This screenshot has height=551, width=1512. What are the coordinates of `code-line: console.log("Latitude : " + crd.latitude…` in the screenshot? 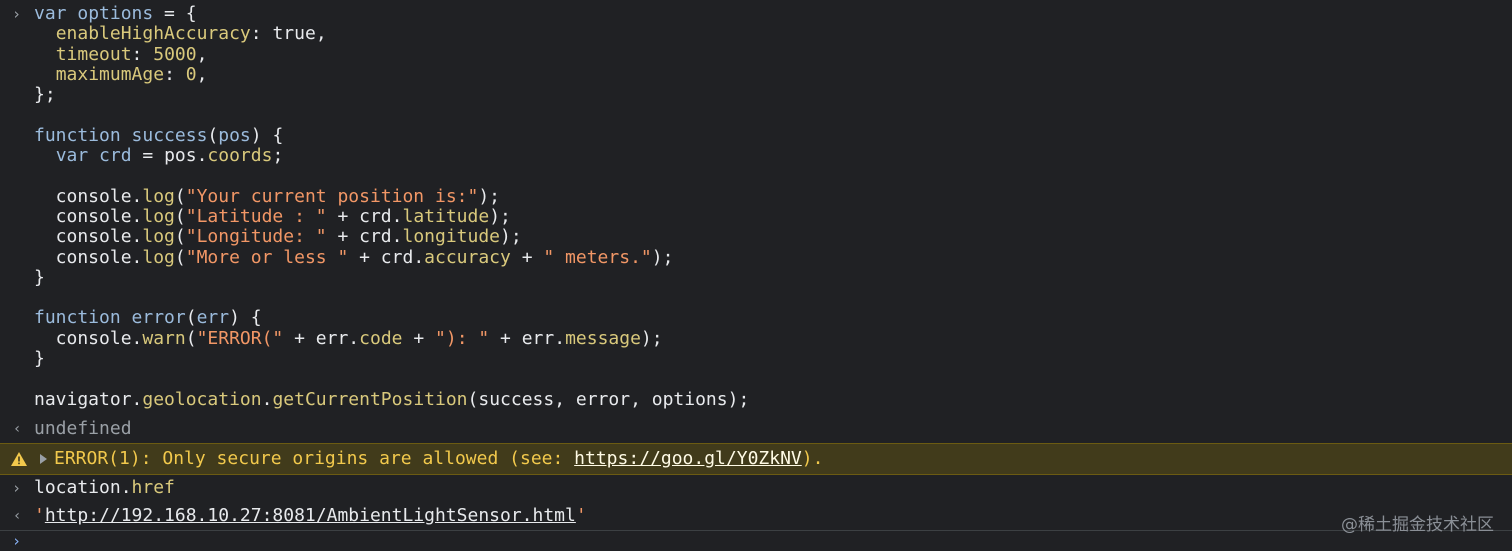 It's located at (391, 216).